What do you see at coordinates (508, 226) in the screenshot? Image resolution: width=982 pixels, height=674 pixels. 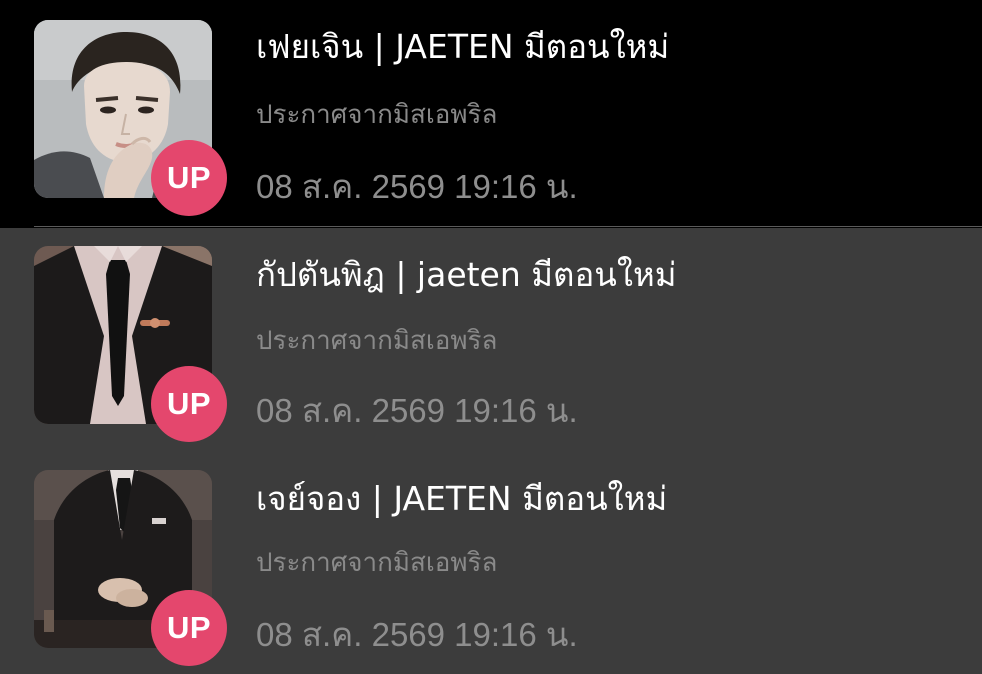 I see `row-divider` at bounding box center [508, 226].